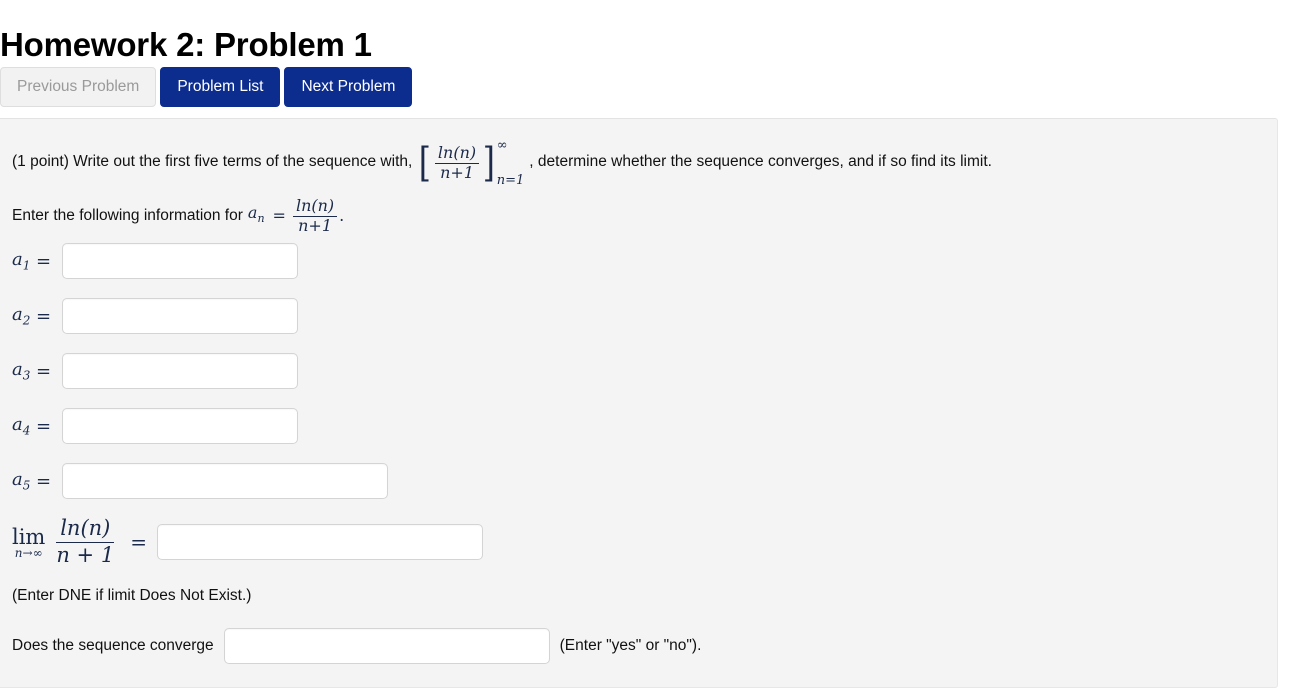  What do you see at coordinates (44, 261) in the screenshot?
I see `term-equals-a1: =` at bounding box center [44, 261].